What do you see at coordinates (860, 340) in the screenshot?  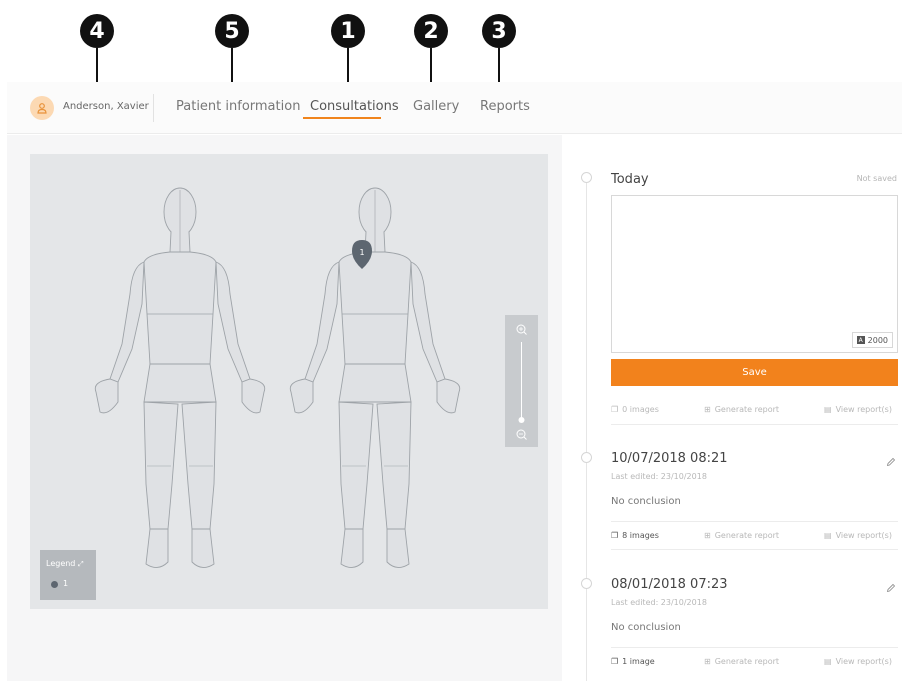 I see `counter-badge-icon: A` at bounding box center [860, 340].